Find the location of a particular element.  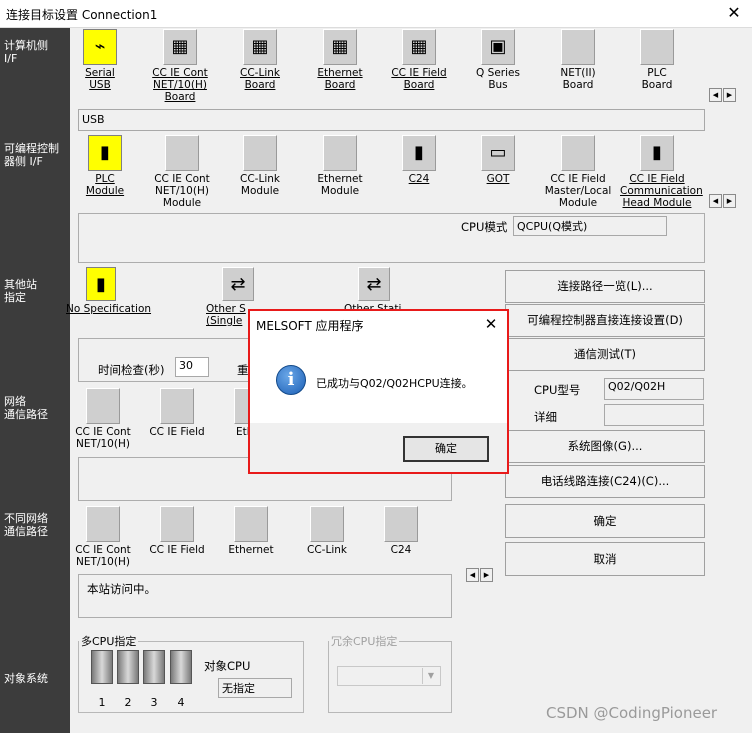

other-station-co-existence: ⇄ Other Stati is located at coordinates (374, 291).